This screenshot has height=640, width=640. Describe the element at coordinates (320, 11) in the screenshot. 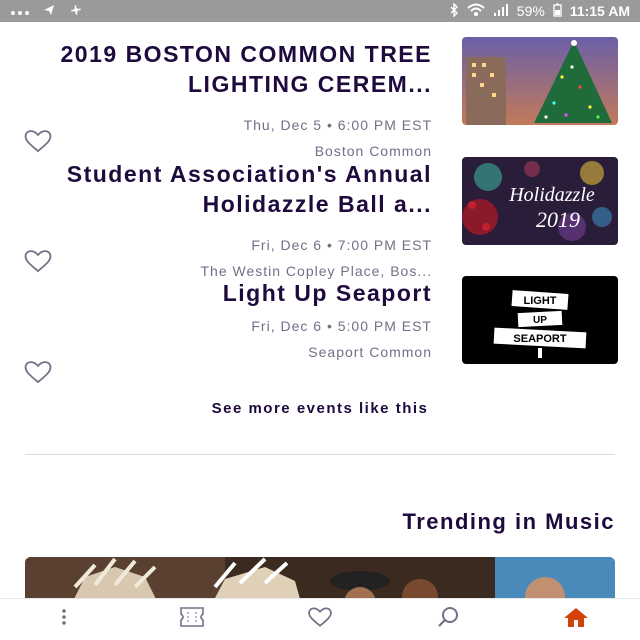

I see `status-bar: 59% 11:15 AM` at that location.